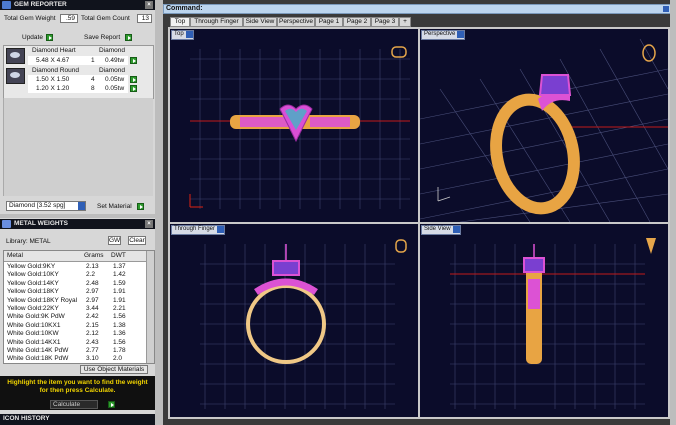  I want to click on metal-weights-title: METAL WEIGHTS, so click(41, 223).